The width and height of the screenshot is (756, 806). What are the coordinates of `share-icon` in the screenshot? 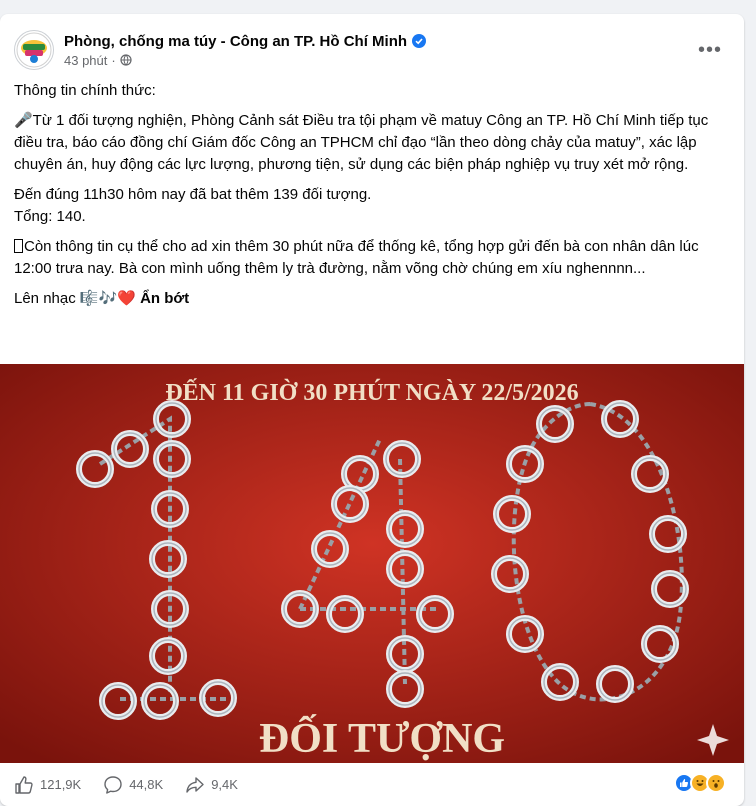 It's located at (195, 784).